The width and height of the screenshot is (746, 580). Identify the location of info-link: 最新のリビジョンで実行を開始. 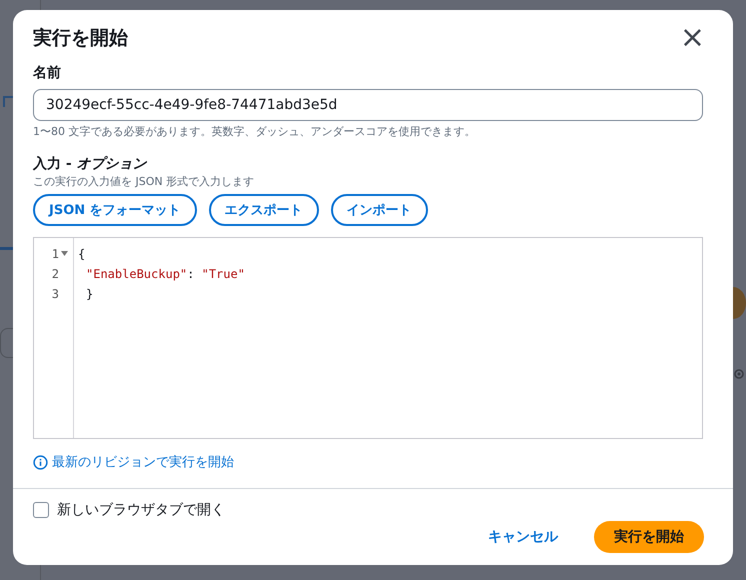
(143, 462).